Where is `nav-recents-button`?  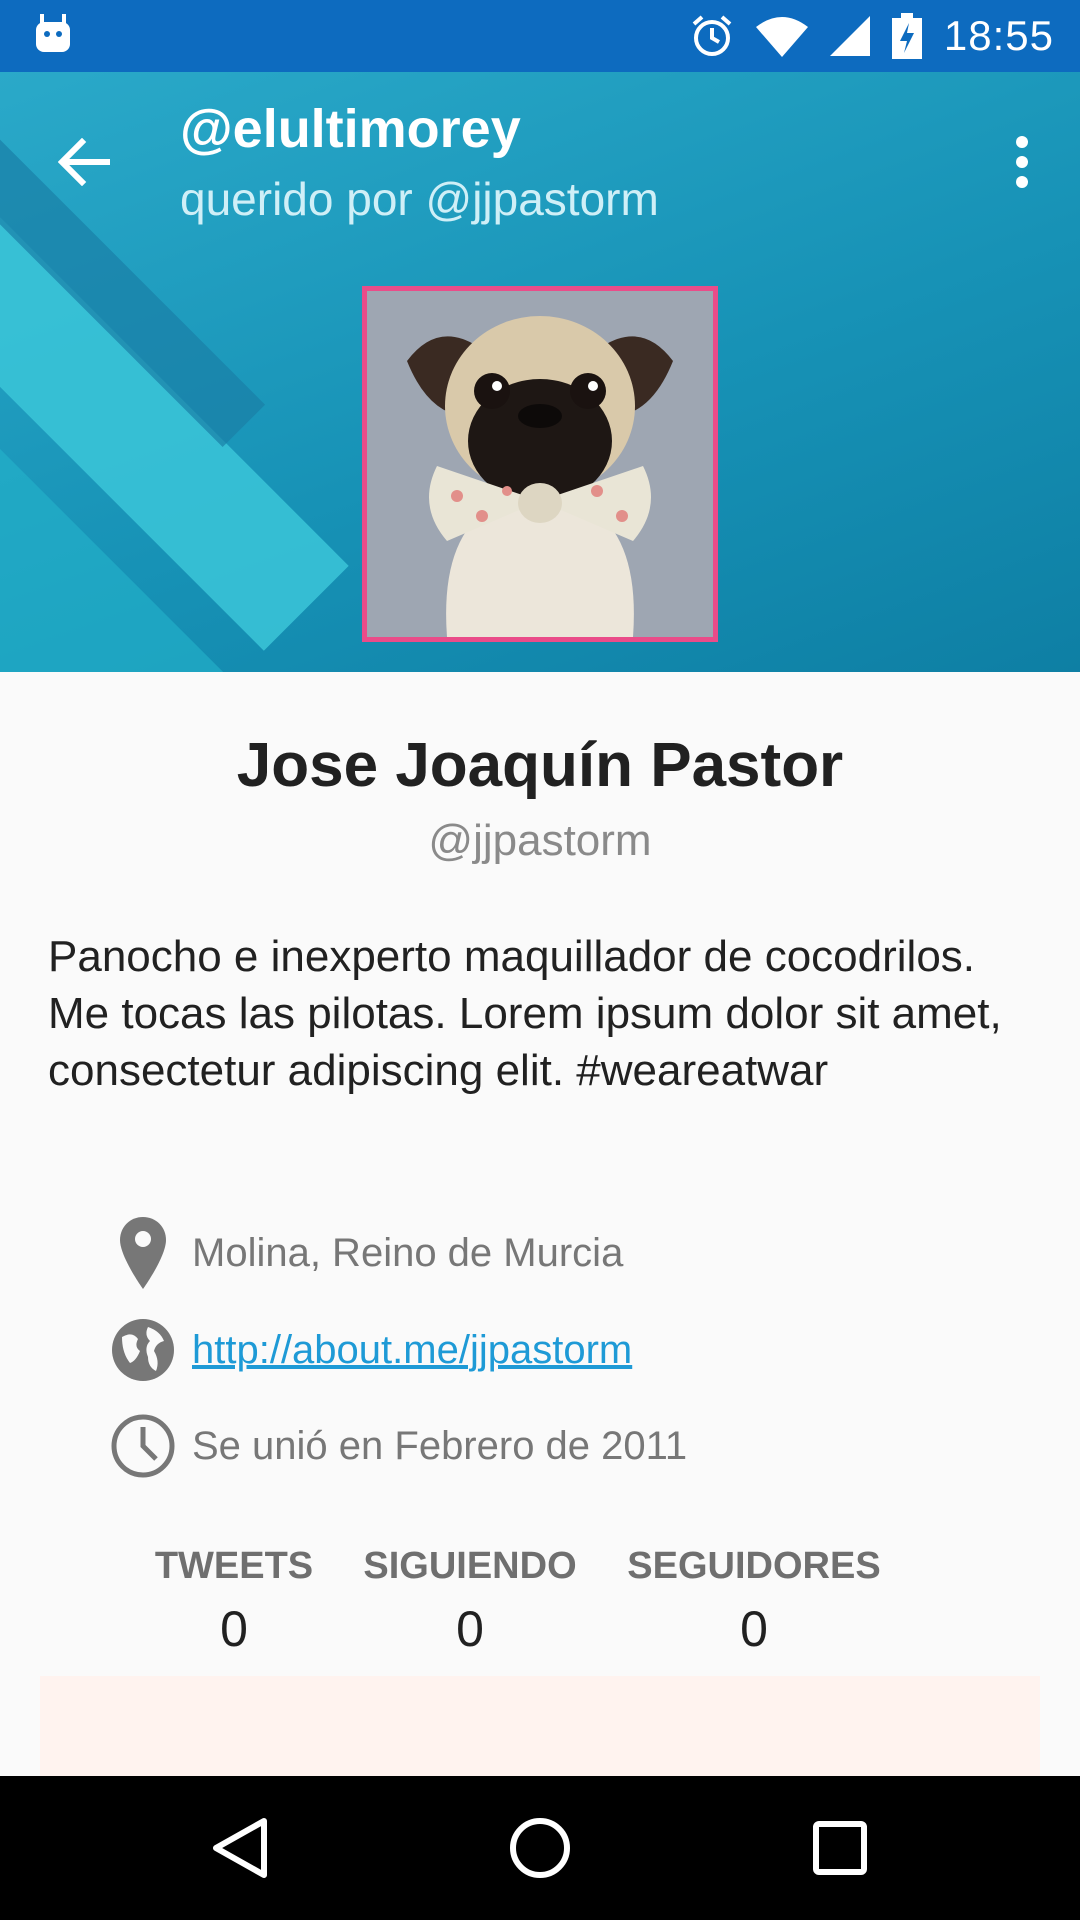
nav-recents-button is located at coordinates (840, 1848).